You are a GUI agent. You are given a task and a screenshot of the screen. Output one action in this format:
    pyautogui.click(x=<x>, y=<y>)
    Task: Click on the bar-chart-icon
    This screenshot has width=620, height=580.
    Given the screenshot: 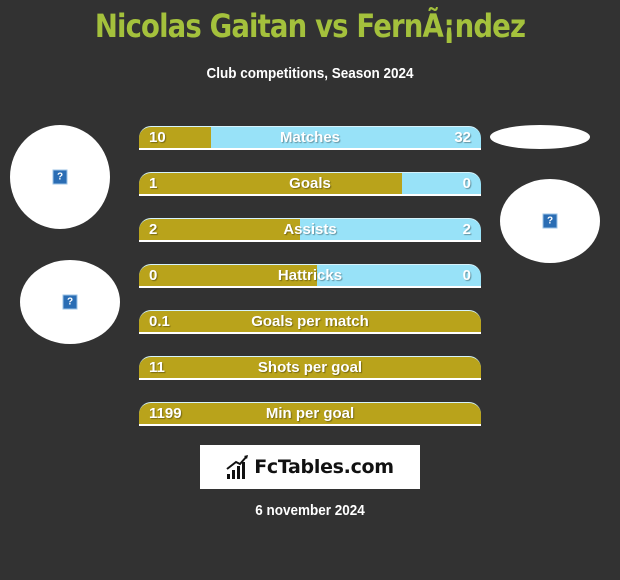 What is the action you would take?
    pyautogui.click(x=237, y=467)
    